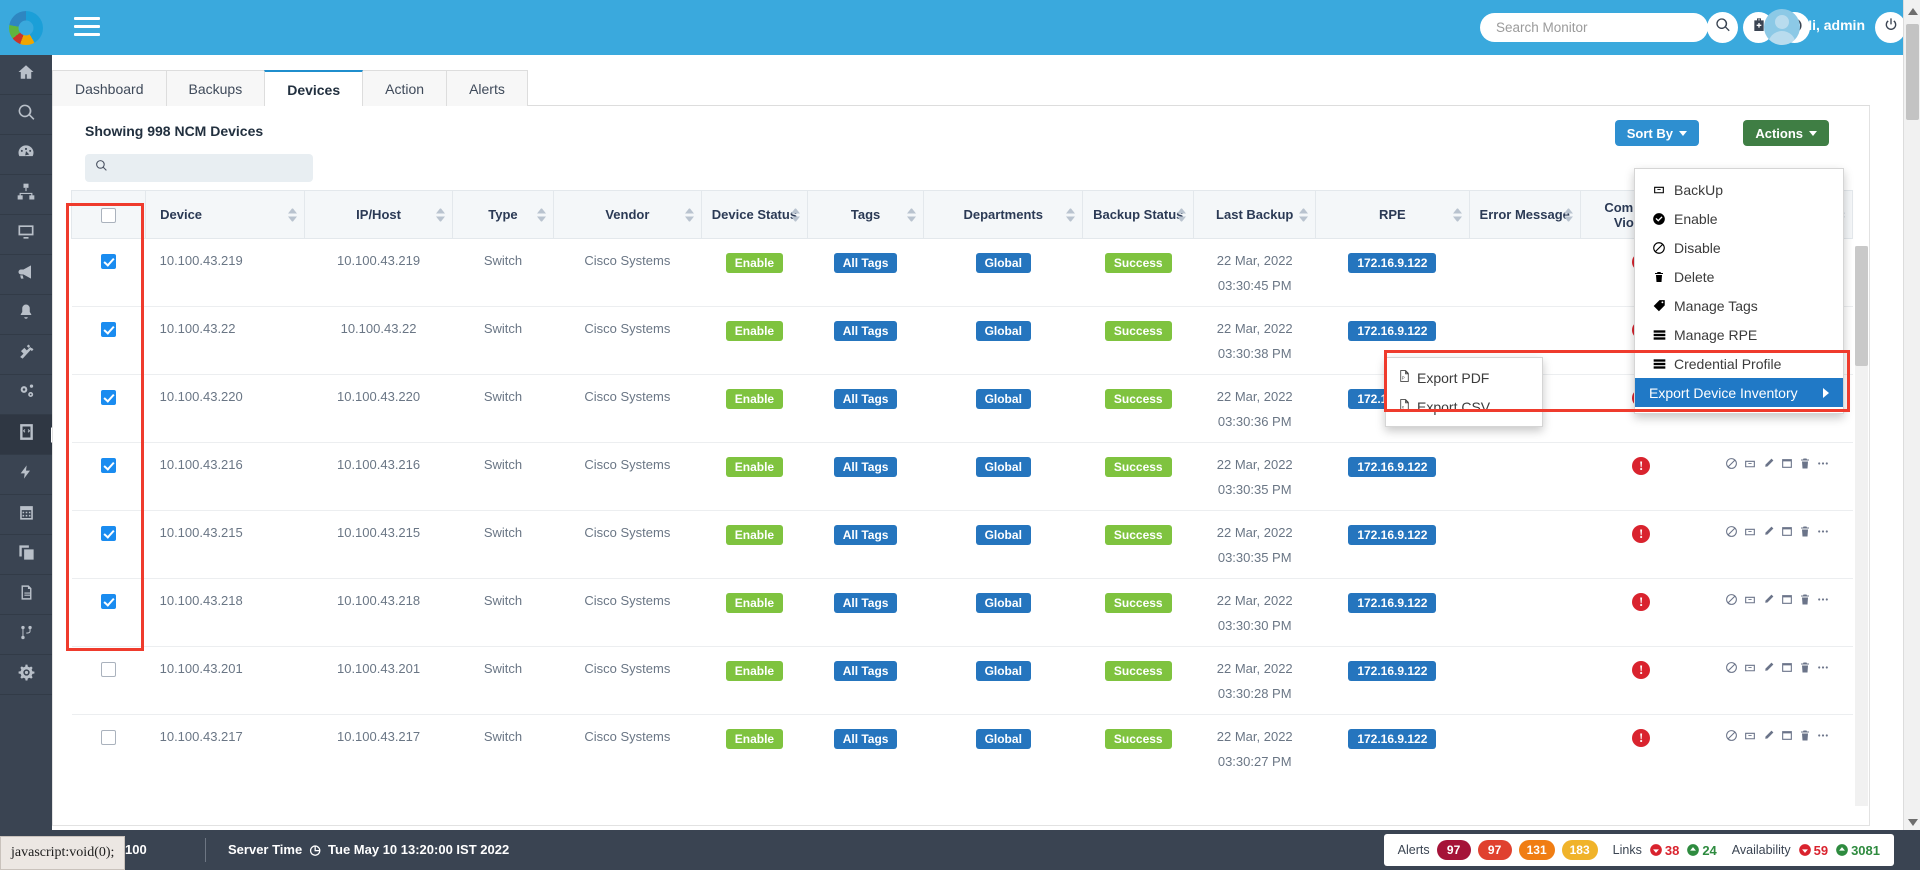 The width and height of the screenshot is (1920, 870). Describe the element at coordinates (1911, 415) in the screenshot. I see `page-vertical-scrollbar` at that location.